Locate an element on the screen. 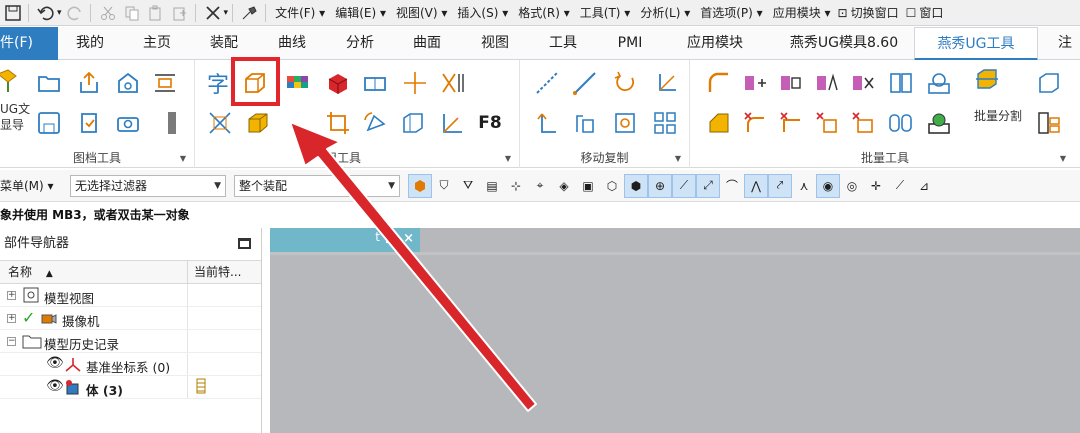 The image size is (1080, 433). window-menu-button: 窗口 is located at coordinates (931, 13).